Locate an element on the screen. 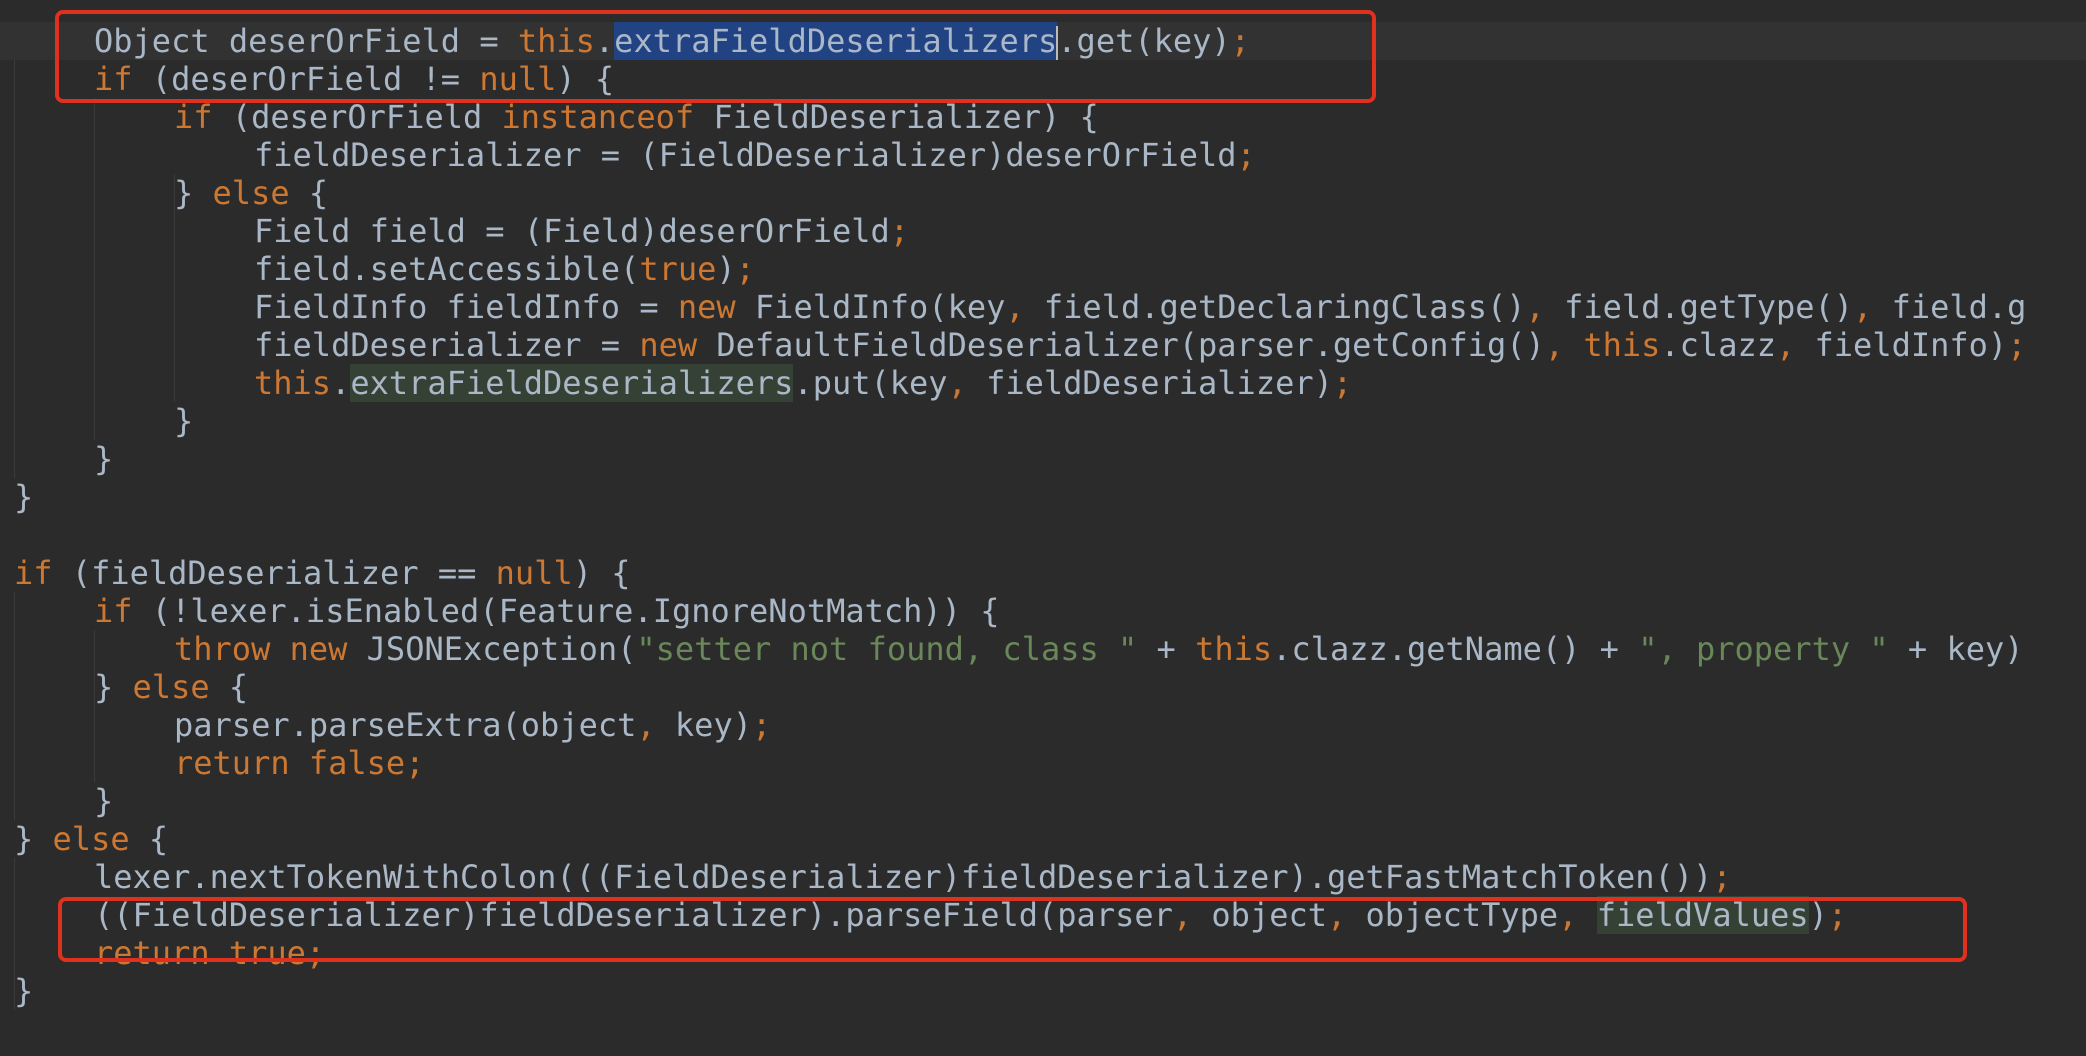  code-token: .get(key) is located at coordinates (1144, 41).